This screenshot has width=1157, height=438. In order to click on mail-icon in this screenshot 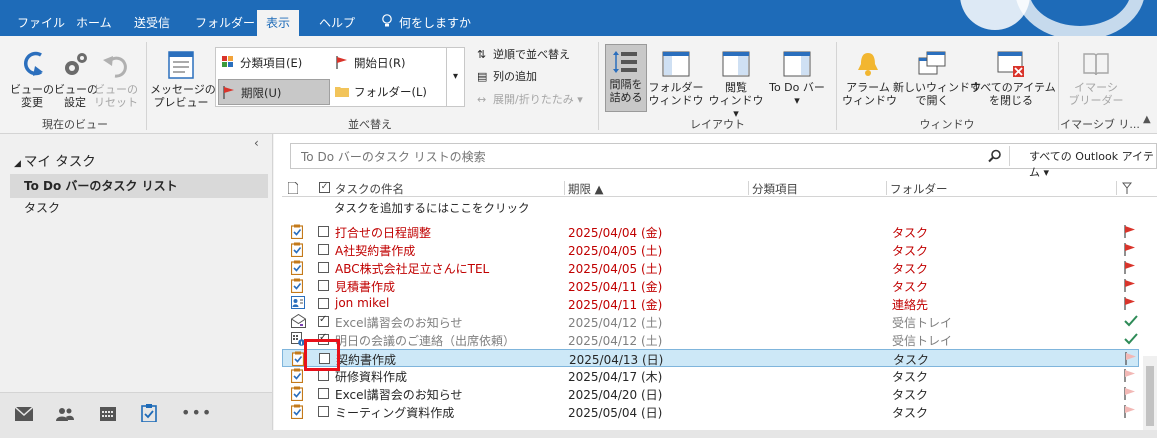, I will do `click(24, 414)`.